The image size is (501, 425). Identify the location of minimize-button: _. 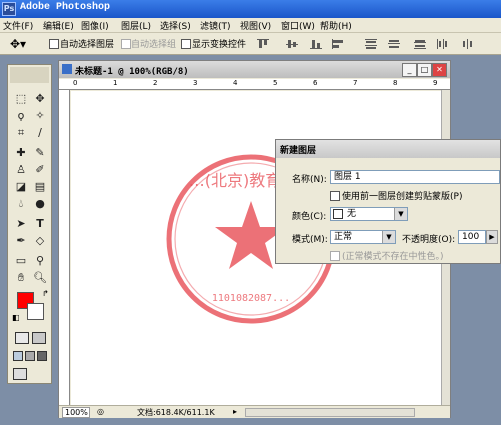
(409, 70).